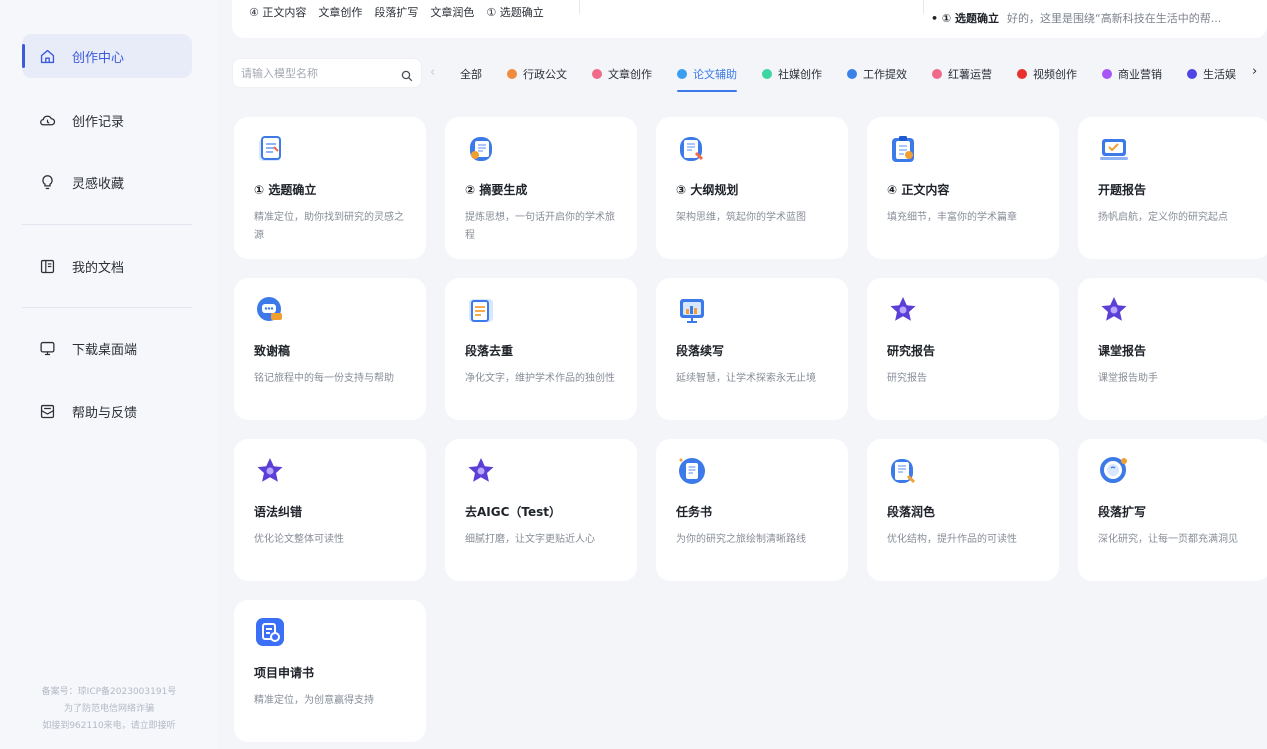  What do you see at coordinates (108, 709) in the screenshot?
I see `footer-line: 为了防范电信网络诈骗` at bounding box center [108, 709].